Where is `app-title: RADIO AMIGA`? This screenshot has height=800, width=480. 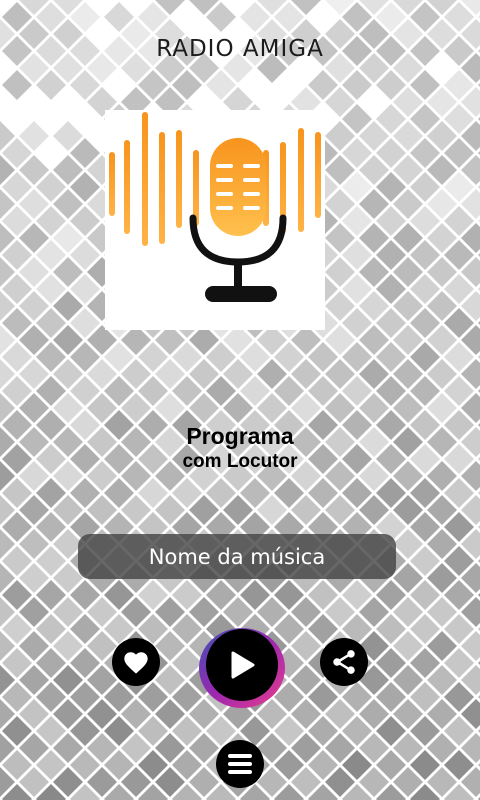 app-title: RADIO AMIGA is located at coordinates (240, 49).